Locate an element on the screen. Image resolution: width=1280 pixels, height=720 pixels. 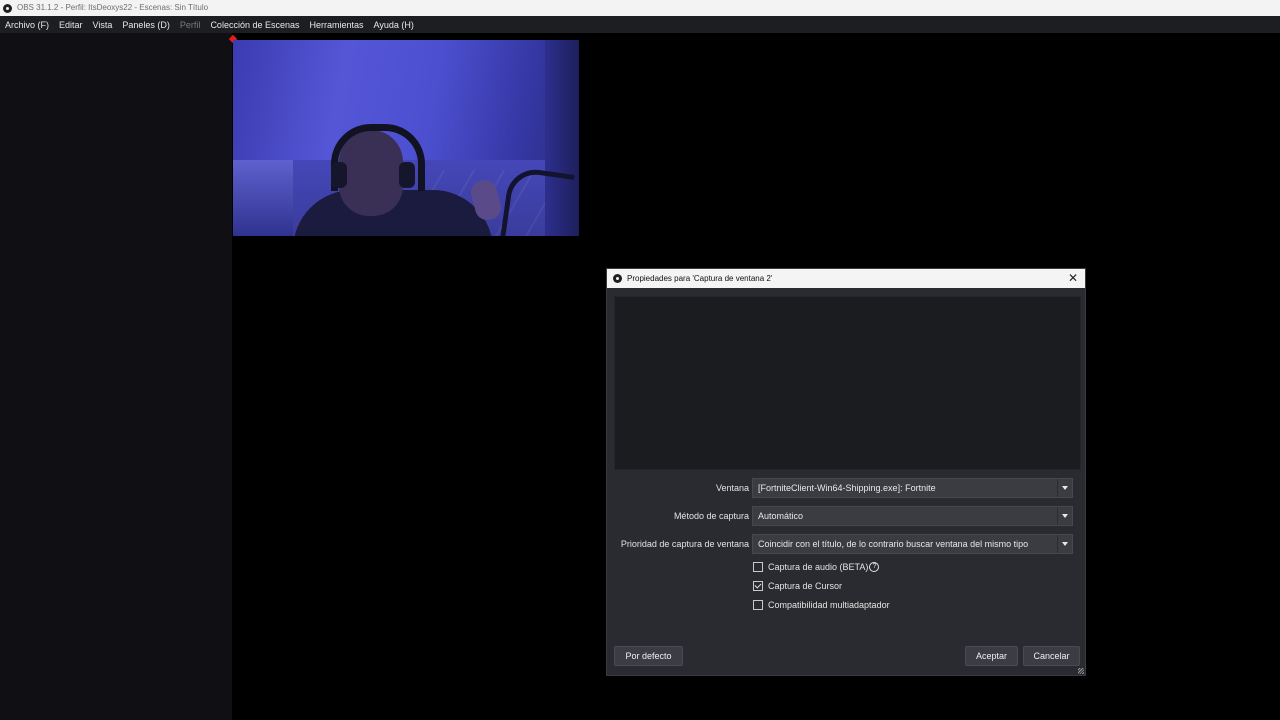
field-label-prioridad-captura: Prioridad de captura de ventana is located at coordinates (684, 544).